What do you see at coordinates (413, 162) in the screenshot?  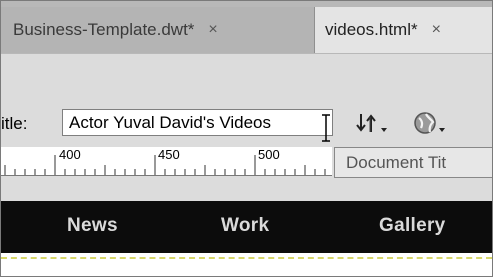 I see `document-title-tooltip: Document Tit` at bounding box center [413, 162].